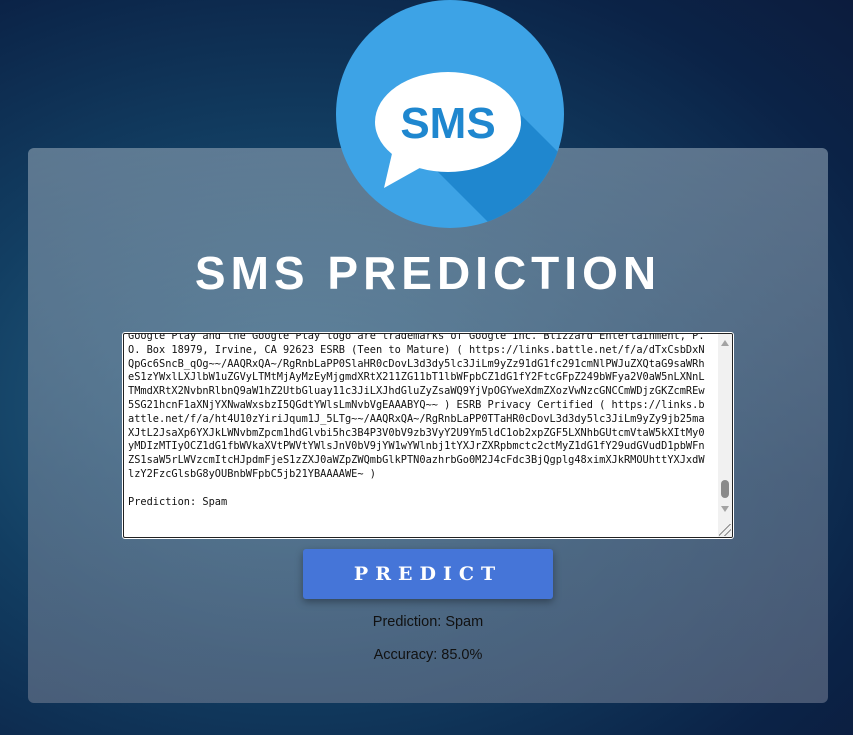 This screenshot has height=735, width=853. I want to click on accuracy-result: Accuracy: 85.0%, so click(428, 655).